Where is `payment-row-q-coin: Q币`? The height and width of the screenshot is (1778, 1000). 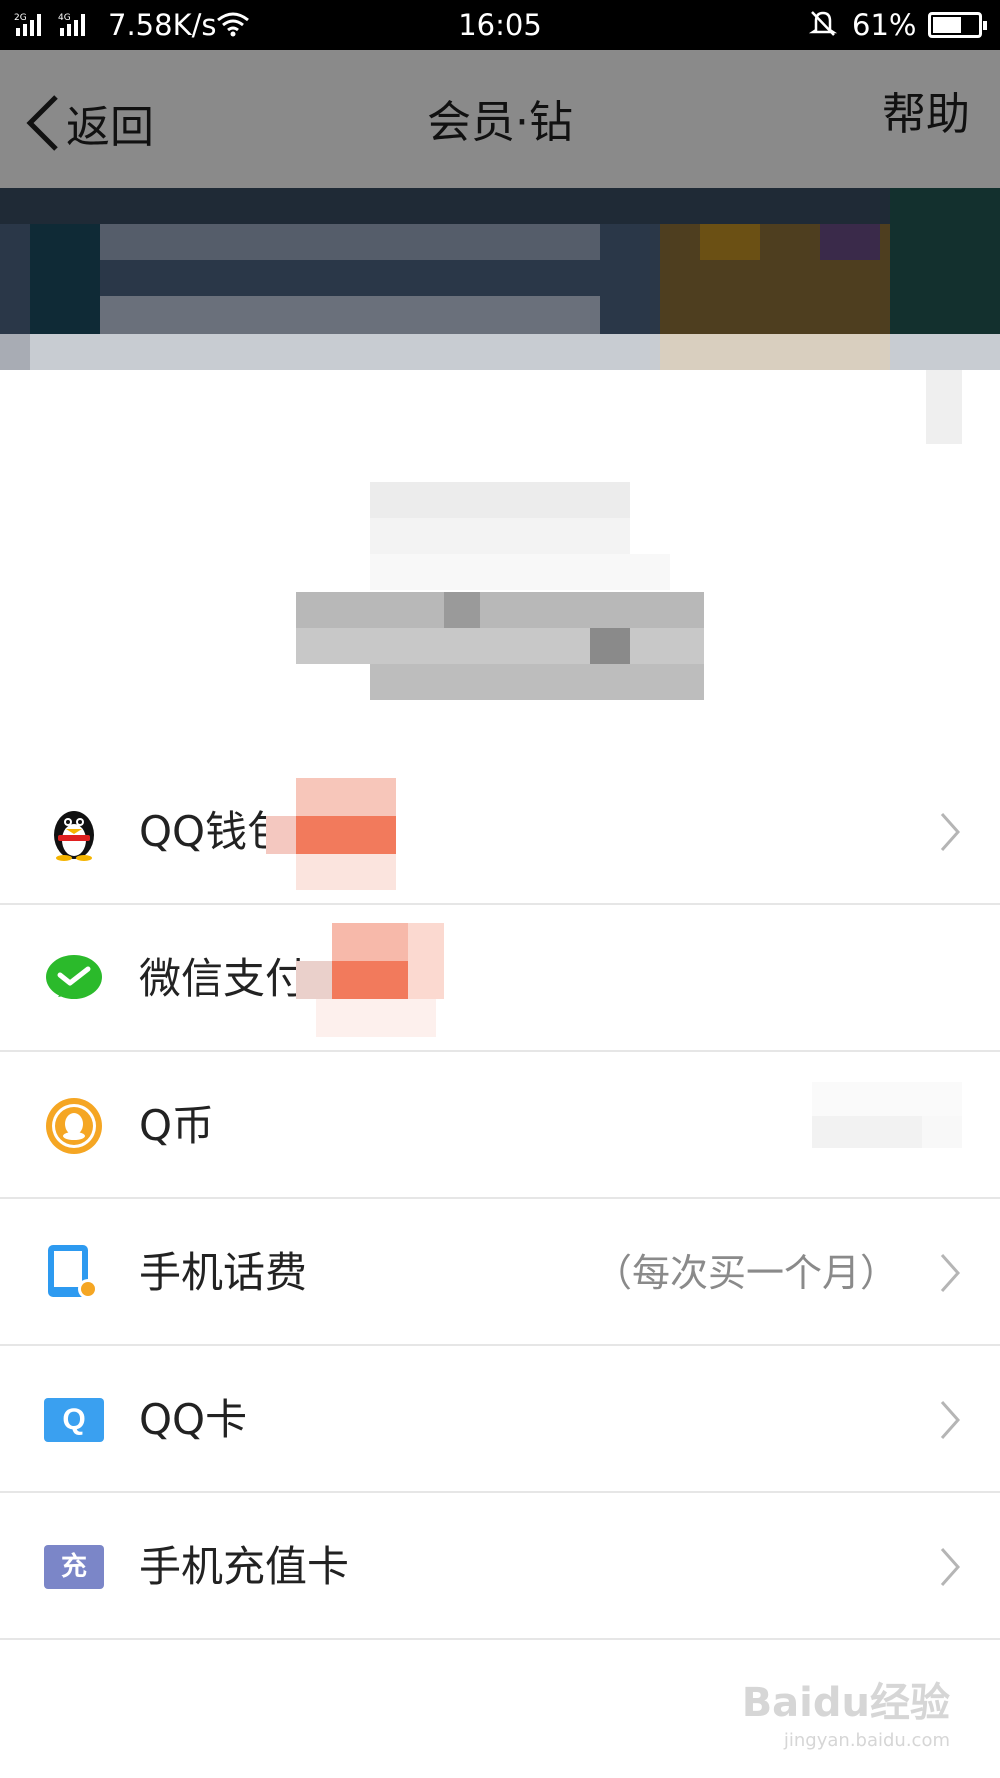
payment-row-q-coin: Q币 is located at coordinates (500, 1125).